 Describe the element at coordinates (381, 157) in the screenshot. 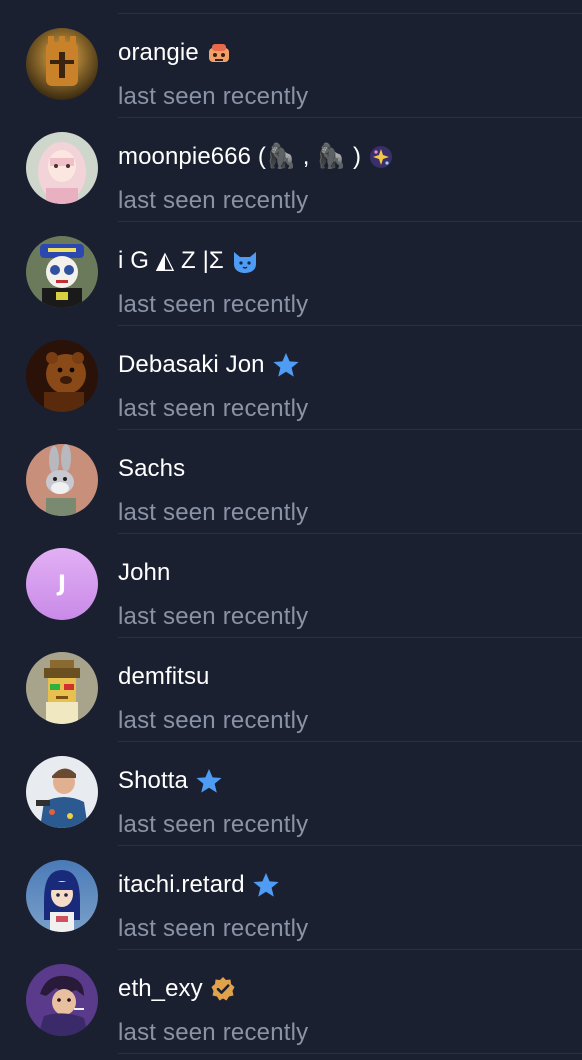

I see `sparkles-icon` at that location.